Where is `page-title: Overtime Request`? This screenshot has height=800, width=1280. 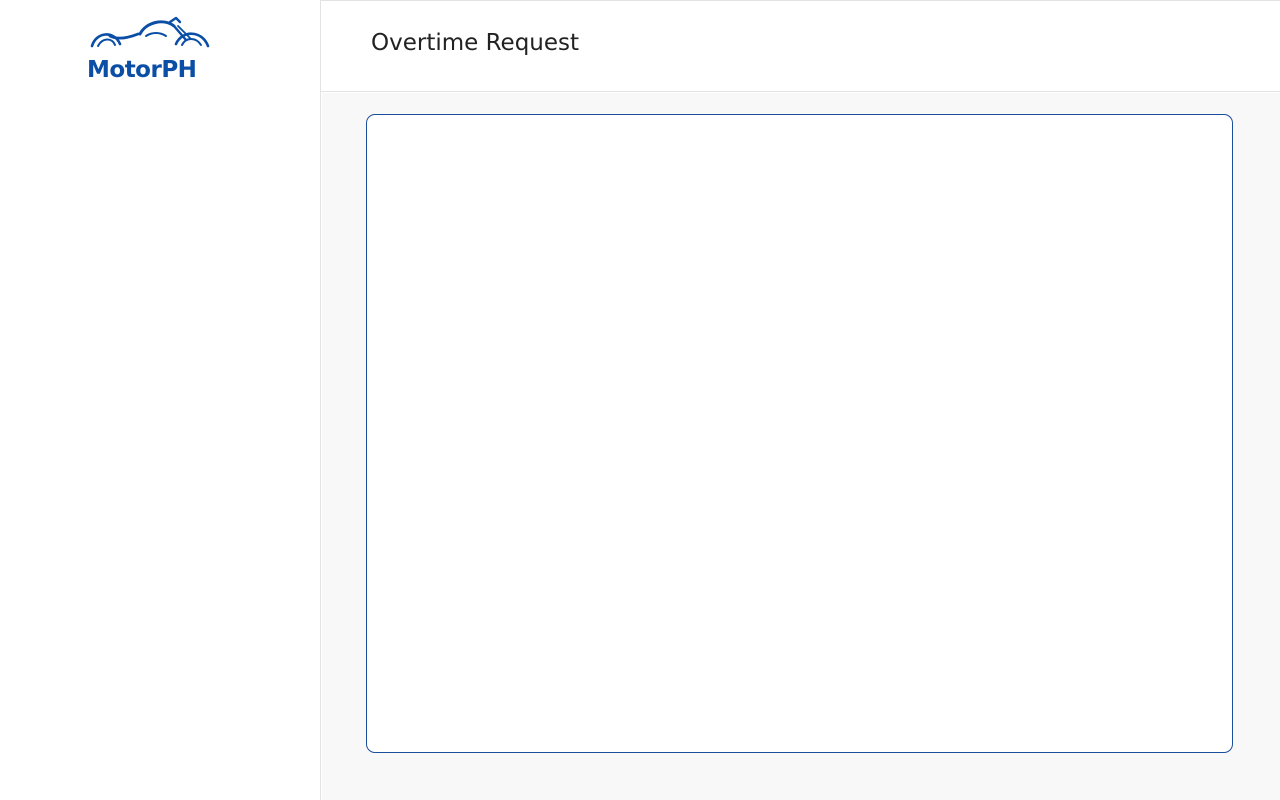
page-title: Overtime Request is located at coordinates (475, 43).